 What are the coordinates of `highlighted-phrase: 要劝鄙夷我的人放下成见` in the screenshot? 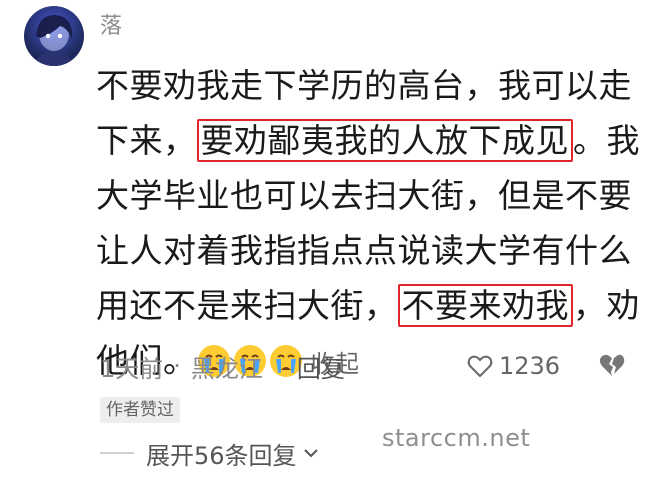 It's located at (384, 140).